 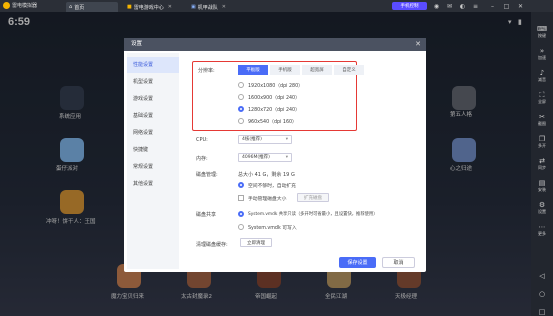 I want to click on resolution-label: 分辨率:, so click(x=206, y=71).